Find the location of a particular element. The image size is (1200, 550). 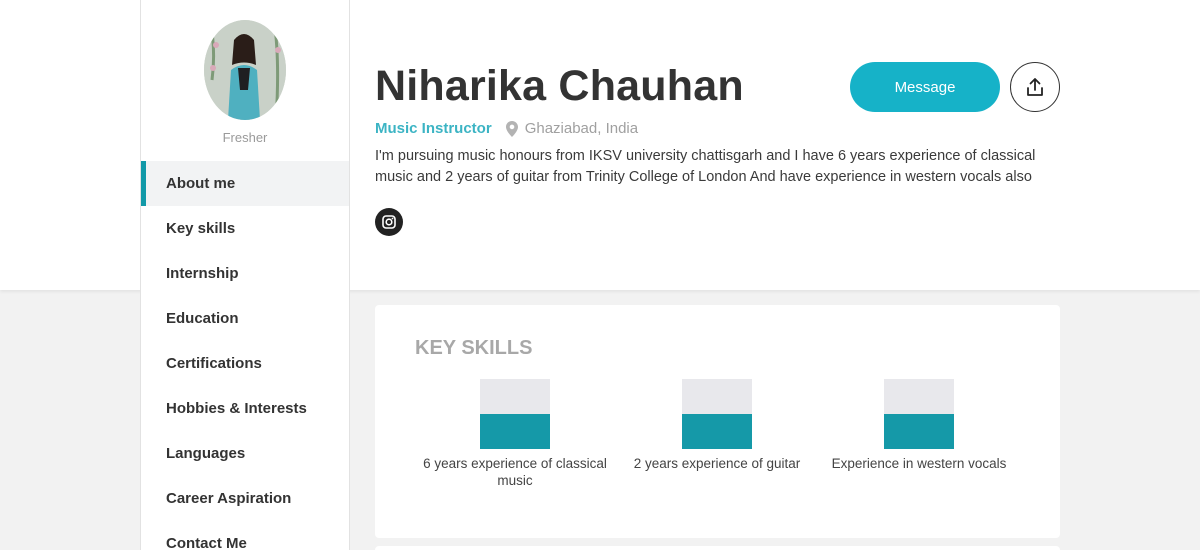

share-button is located at coordinates (1035, 87).